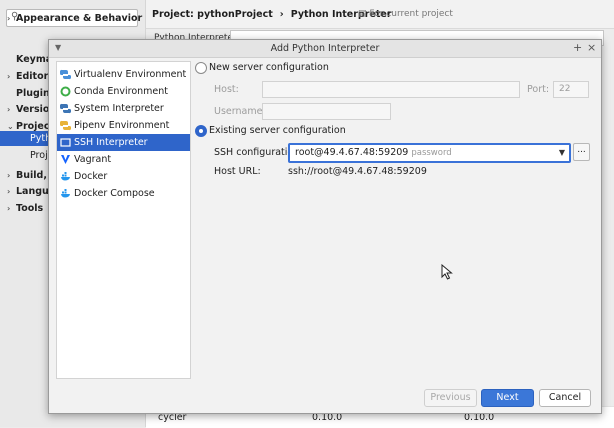 Image resolution: width=614 pixels, height=428 pixels. What do you see at coordinates (119, 108) in the screenshot?
I see `interpreter-type-label: System Interpreter` at bounding box center [119, 108].